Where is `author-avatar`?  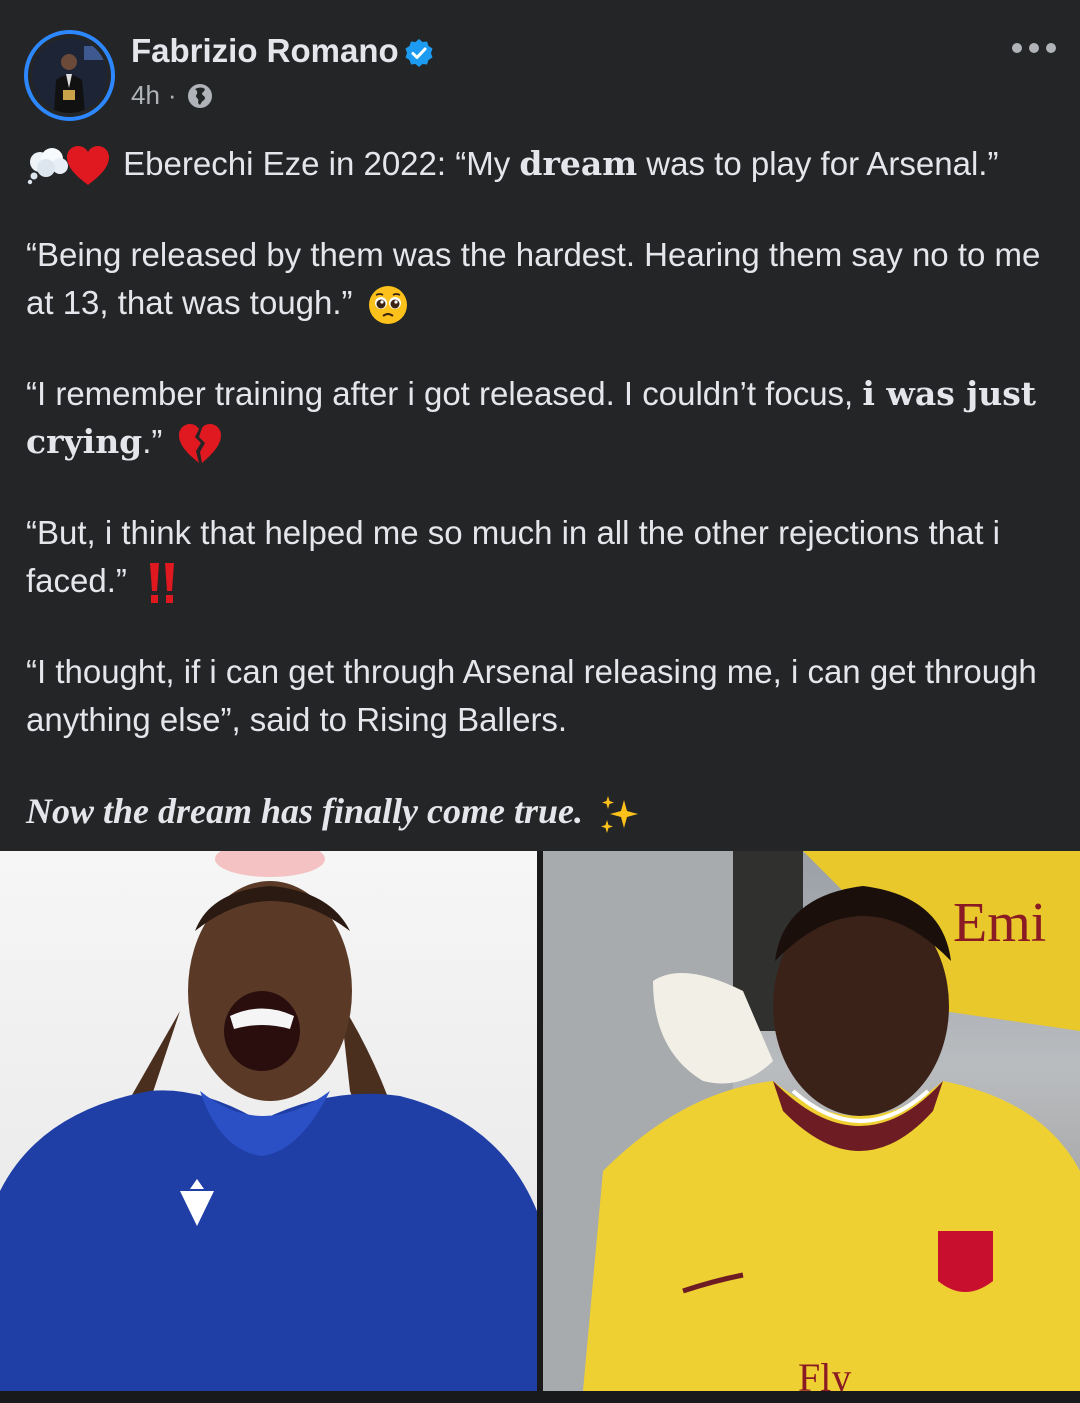 author-avatar is located at coordinates (69, 75).